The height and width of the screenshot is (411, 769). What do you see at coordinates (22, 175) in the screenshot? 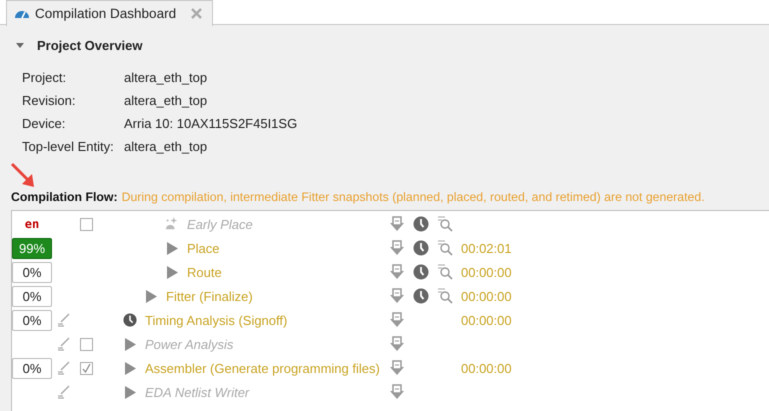
I see `annotation-arrow` at bounding box center [22, 175].